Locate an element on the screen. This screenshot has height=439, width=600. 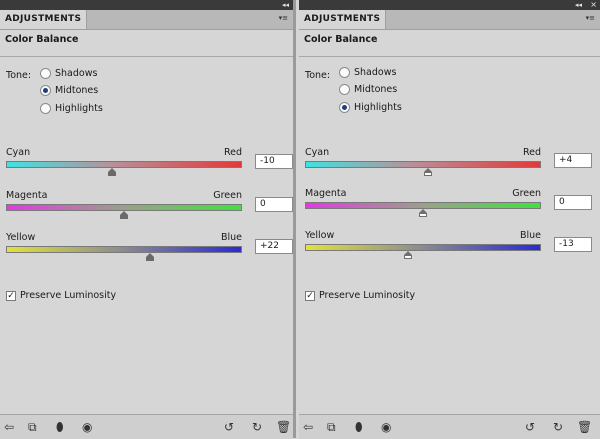
cyan-red-value-field: +4 is located at coordinates (573, 160).